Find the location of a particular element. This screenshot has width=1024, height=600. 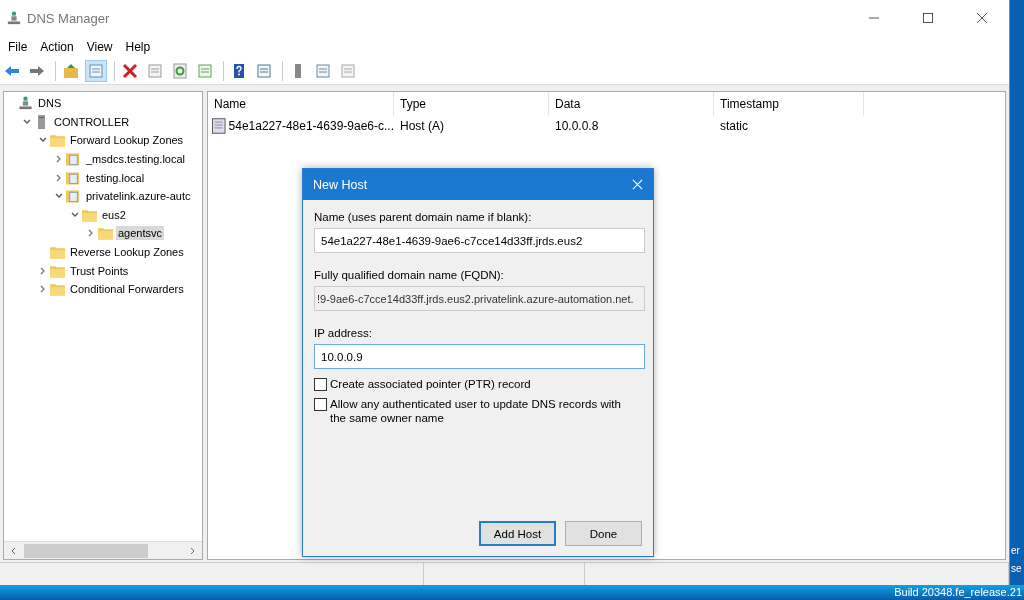

tree-item: agentsvc is located at coordinates (140, 233).